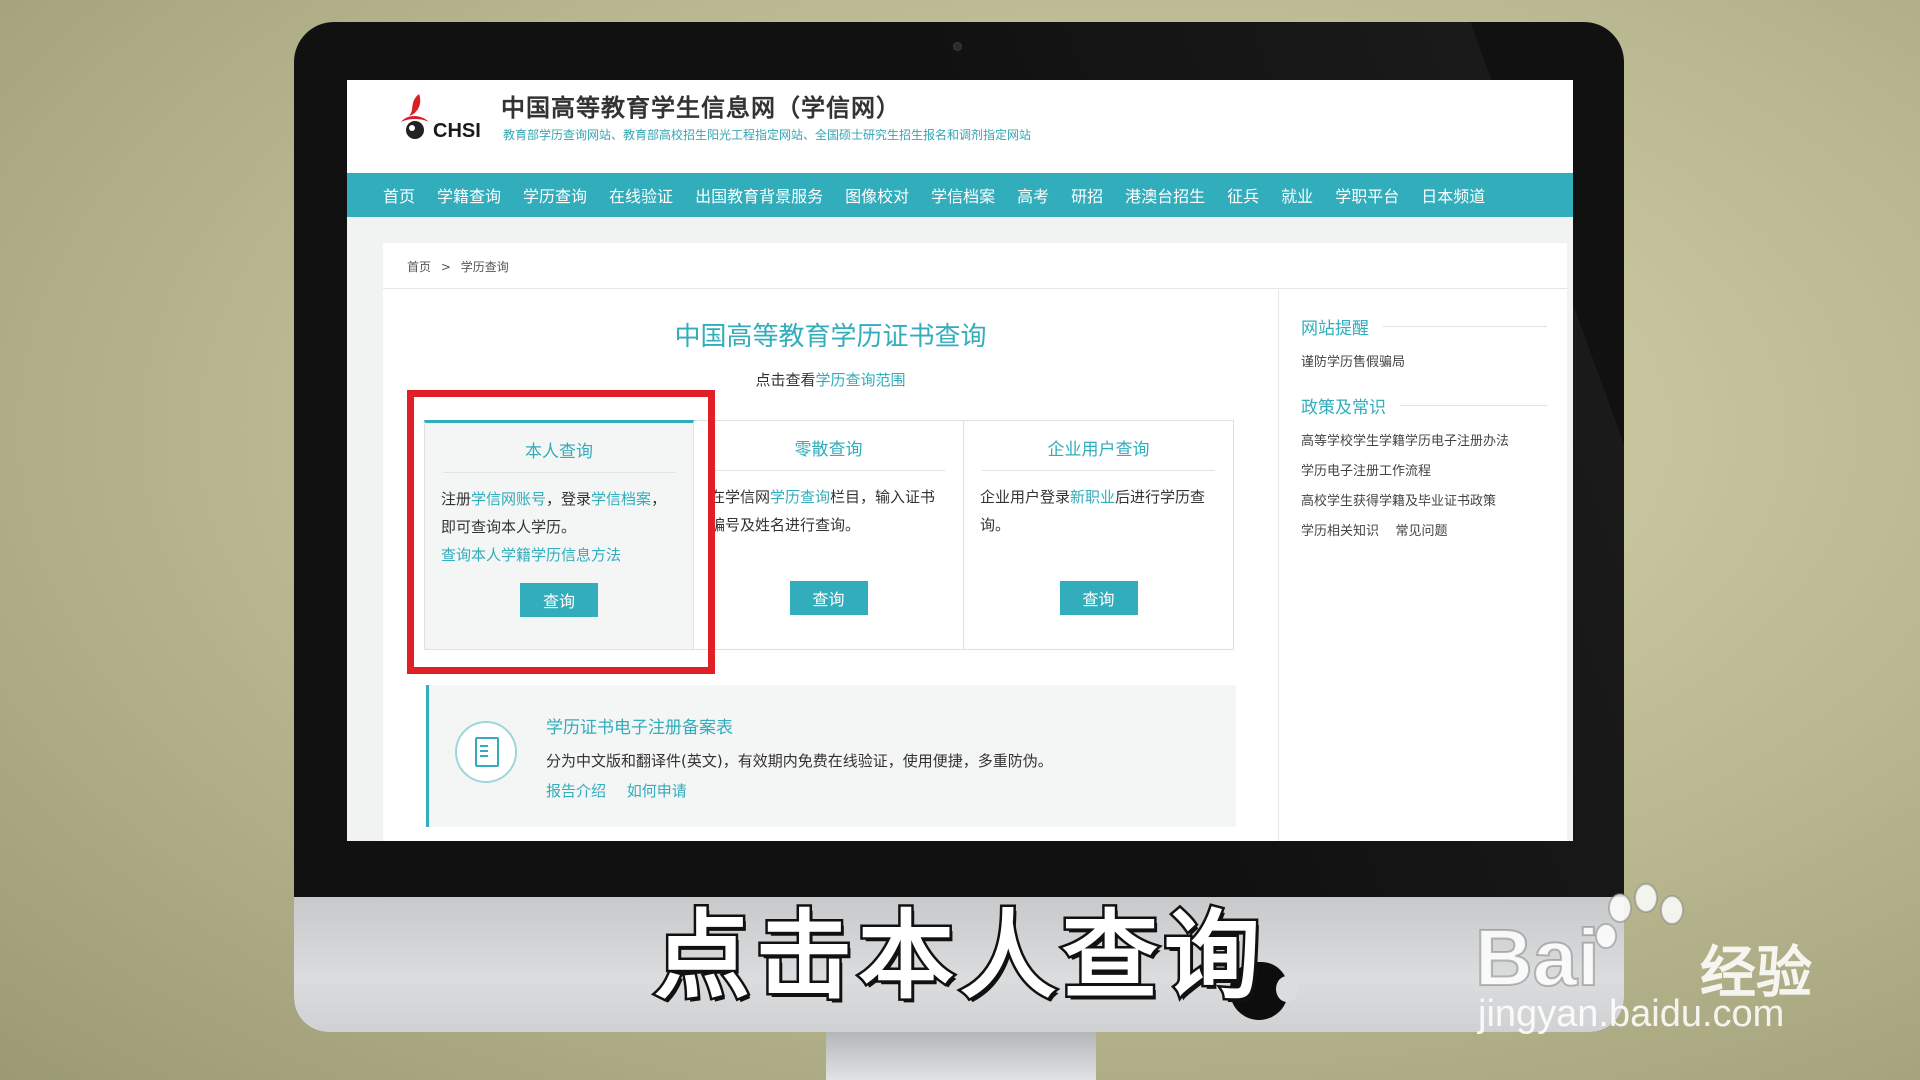 This screenshot has width=1920, height=1080. What do you see at coordinates (1297, 195) in the screenshot?
I see `nav-item-jobs: 就业` at bounding box center [1297, 195].